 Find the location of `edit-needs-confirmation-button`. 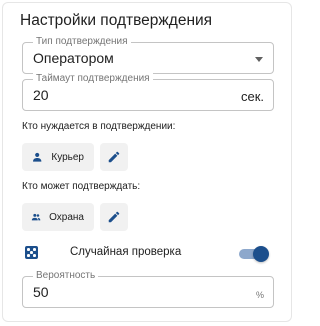

edit-needs-confirmation-button is located at coordinates (114, 157).